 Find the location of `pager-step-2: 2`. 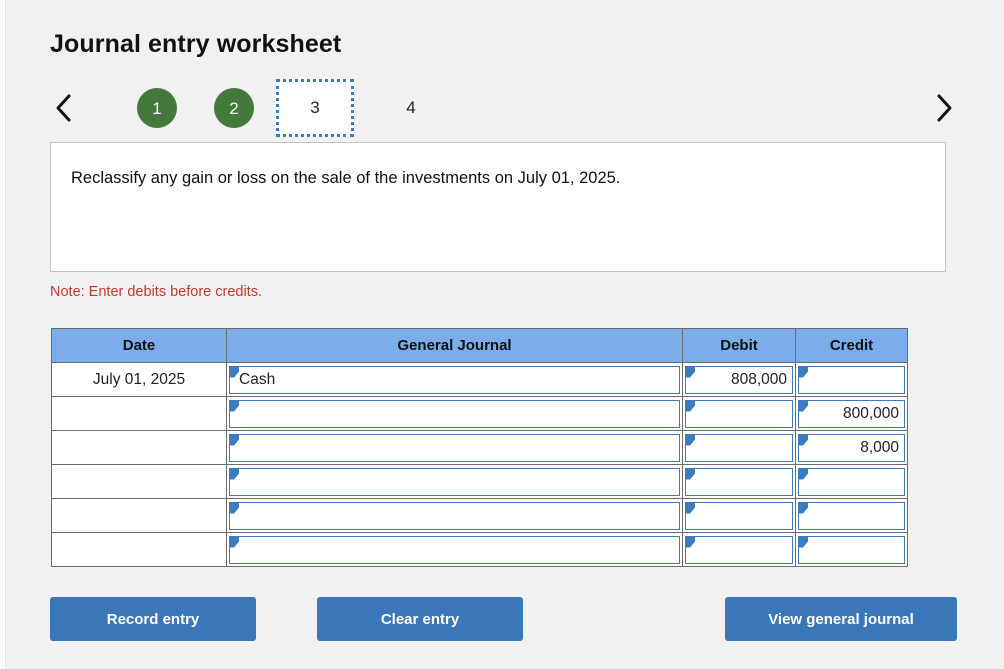

pager-step-2: 2 is located at coordinates (234, 108).